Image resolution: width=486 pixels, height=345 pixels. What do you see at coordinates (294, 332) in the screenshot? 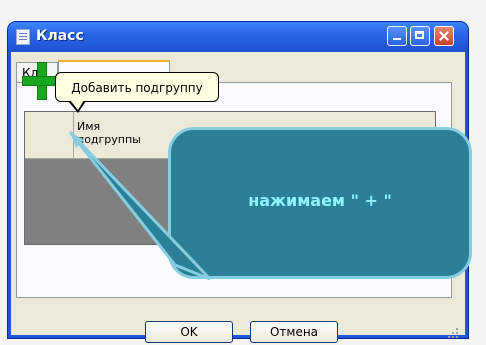
I see `cancel-button: Отмена` at bounding box center [294, 332].